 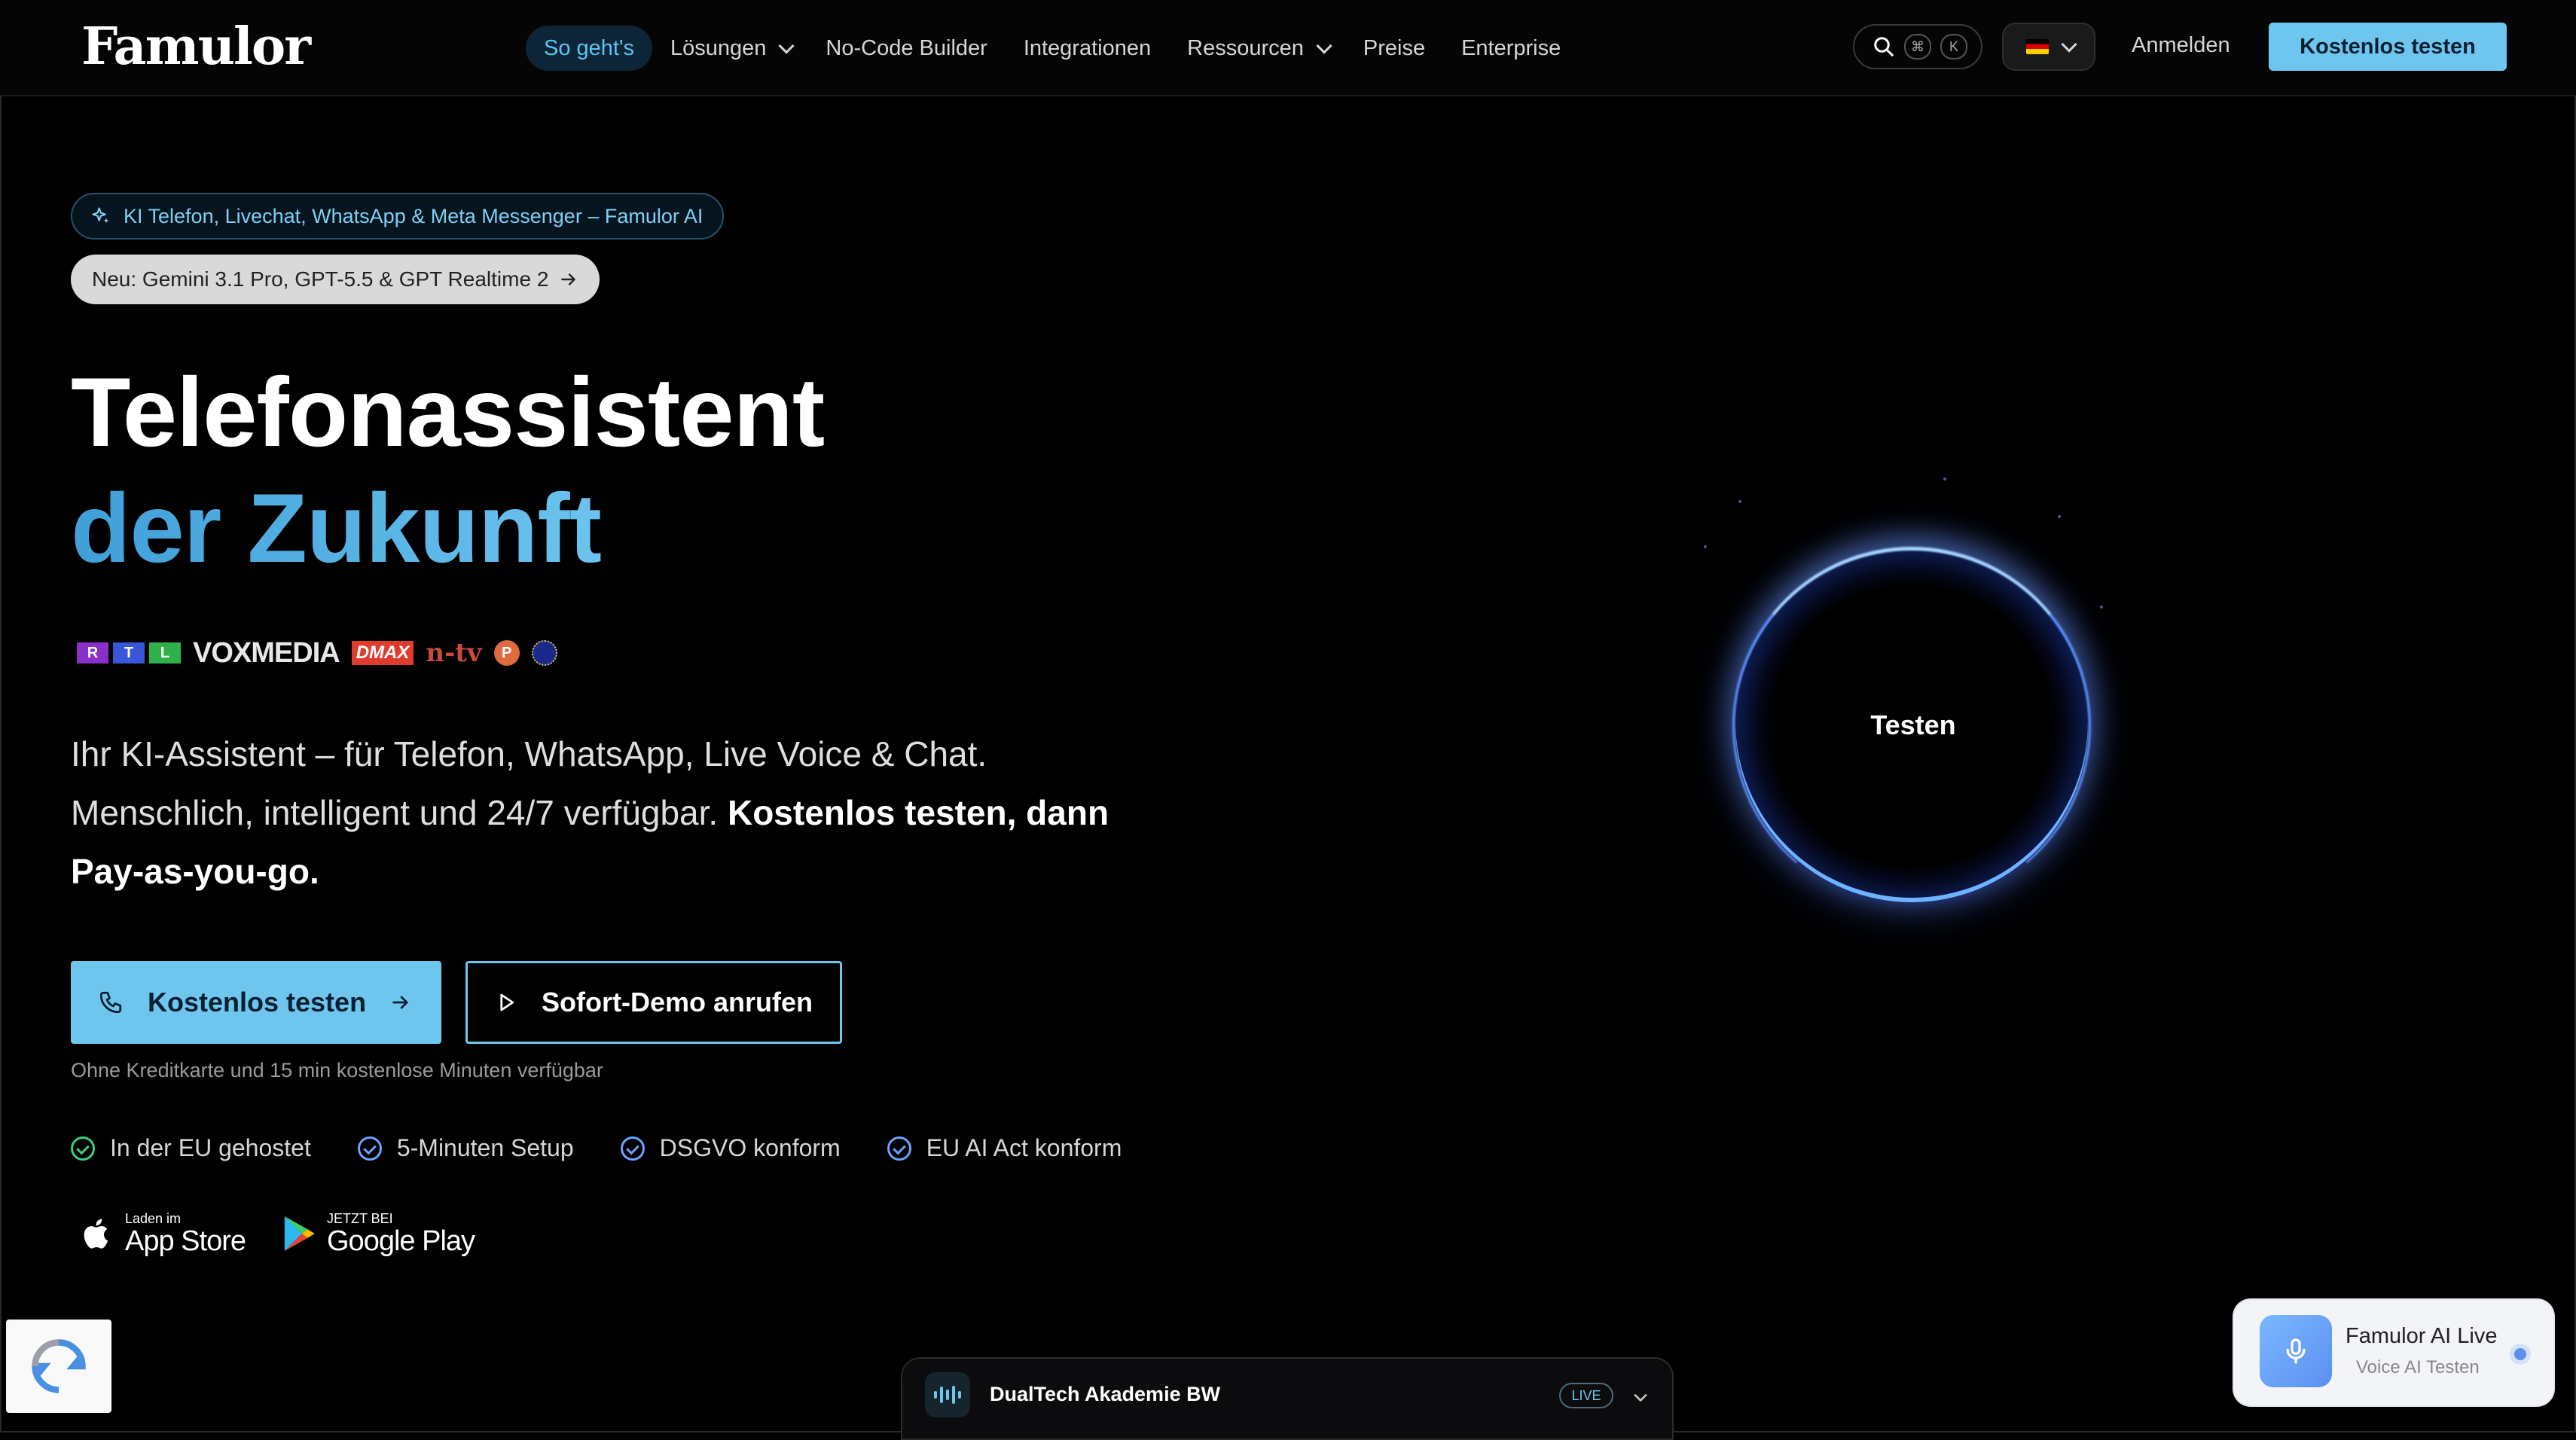 I want to click on nav-item-label: Lösungen, so click(x=719, y=47).